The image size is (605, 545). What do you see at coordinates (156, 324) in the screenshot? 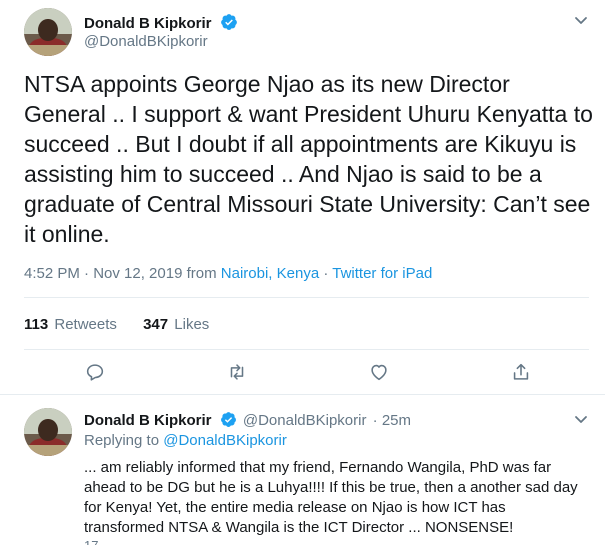
I see `like-count: 347` at bounding box center [156, 324].